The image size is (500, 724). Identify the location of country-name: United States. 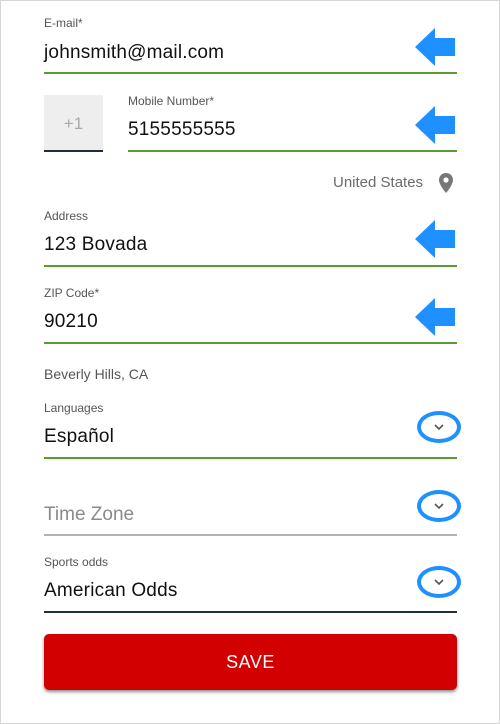
(378, 182).